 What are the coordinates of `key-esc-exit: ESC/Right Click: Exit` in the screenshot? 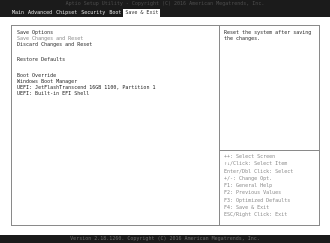 It's located at (256, 215).